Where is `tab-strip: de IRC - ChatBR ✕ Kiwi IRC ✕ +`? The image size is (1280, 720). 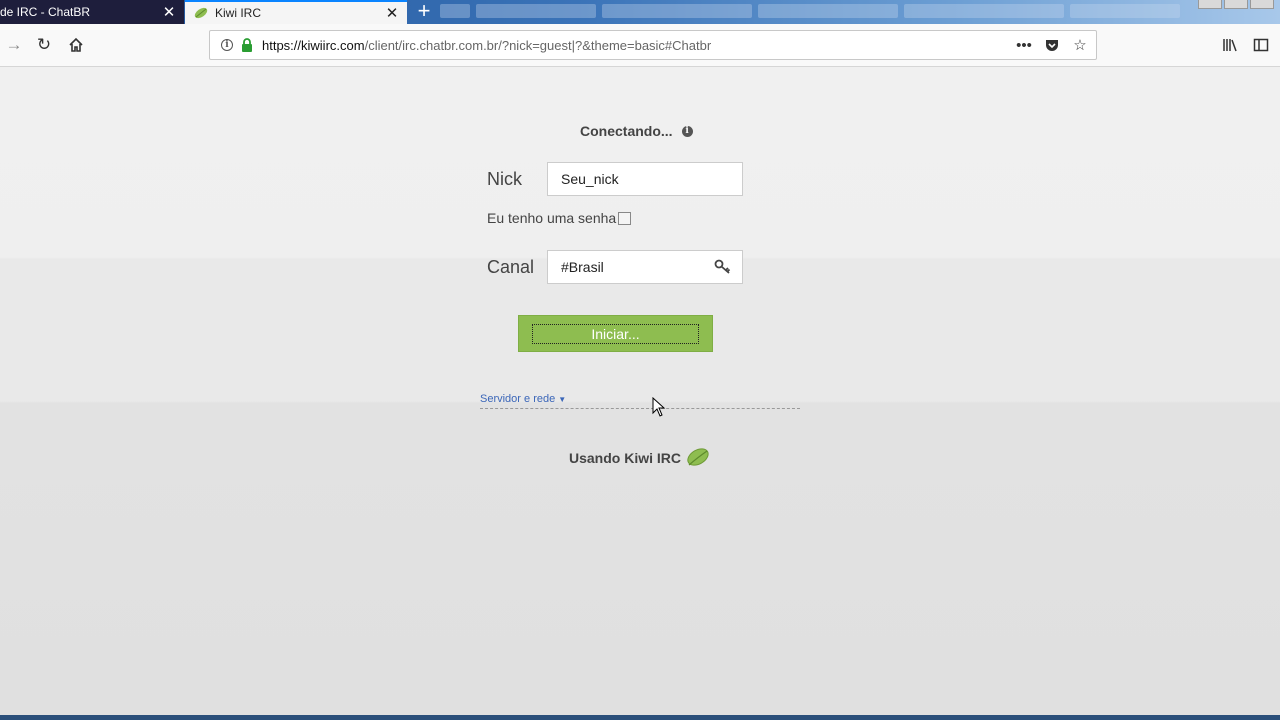
tab-strip: de IRC - ChatBR ✕ Kiwi IRC ✕ + is located at coordinates (640, 12).